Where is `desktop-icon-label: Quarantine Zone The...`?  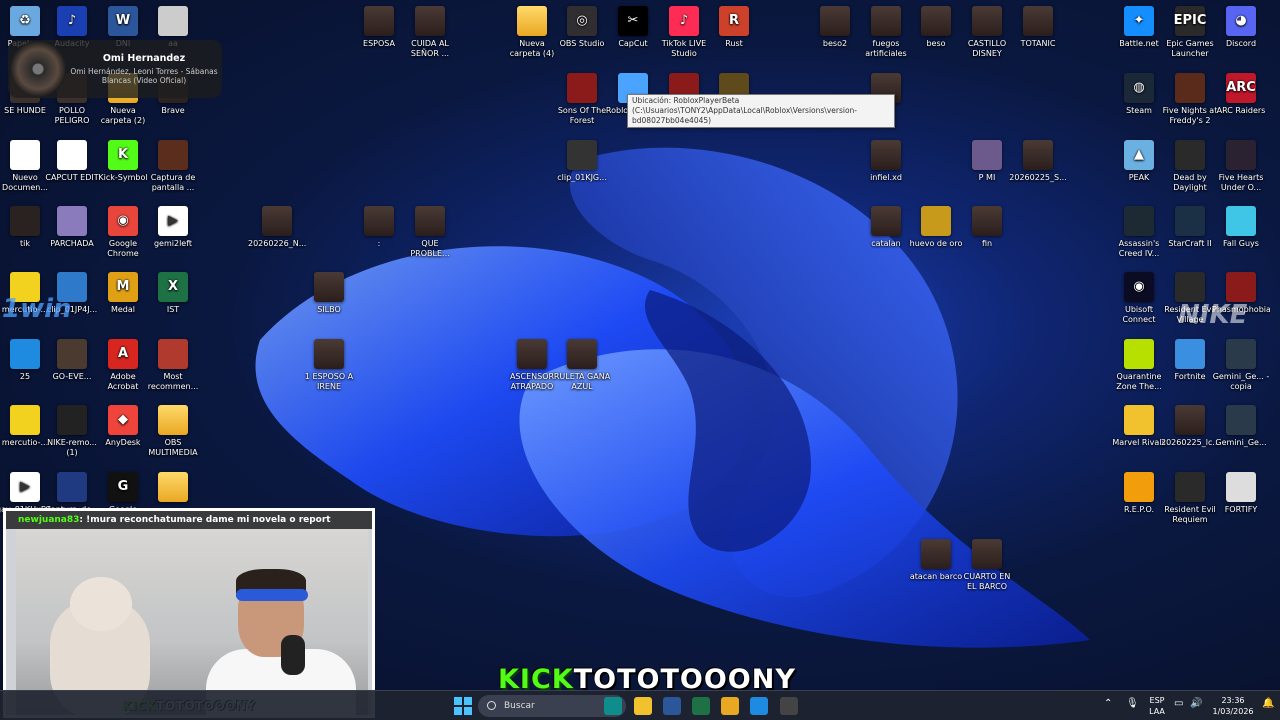
desktop-icon-label: Quarantine Zone The... is located at coordinates (1139, 381).